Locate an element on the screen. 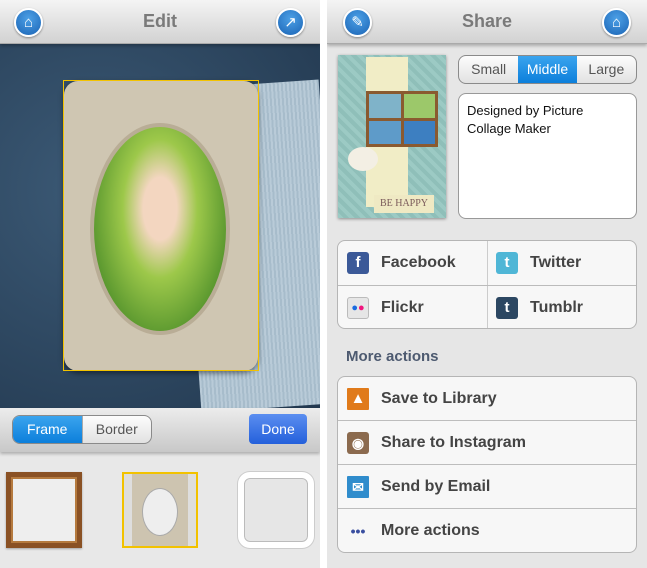 The image size is (647, 568). size-middle: Middle is located at coordinates (547, 69).